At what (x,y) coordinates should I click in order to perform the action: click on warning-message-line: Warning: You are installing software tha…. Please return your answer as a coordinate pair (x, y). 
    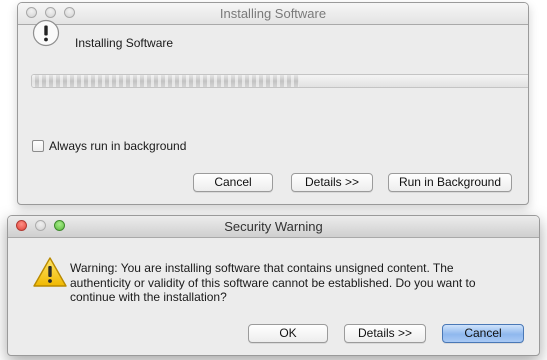
    Looking at the image, I should click on (262, 268).